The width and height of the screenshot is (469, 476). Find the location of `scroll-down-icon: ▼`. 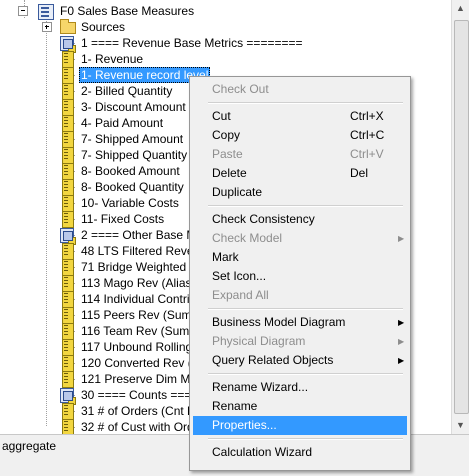

scroll-down-icon: ▼ is located at coordinates (460, 425).